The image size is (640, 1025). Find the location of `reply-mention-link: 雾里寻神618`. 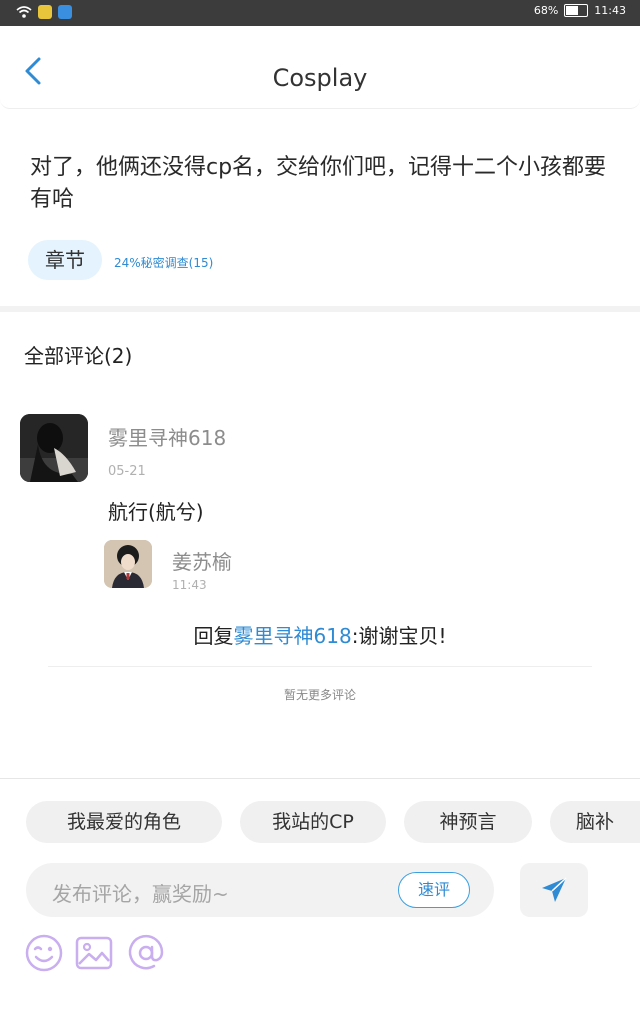

reply-mention-link: 雾里寻神618 is located at coordinates (293, 636).